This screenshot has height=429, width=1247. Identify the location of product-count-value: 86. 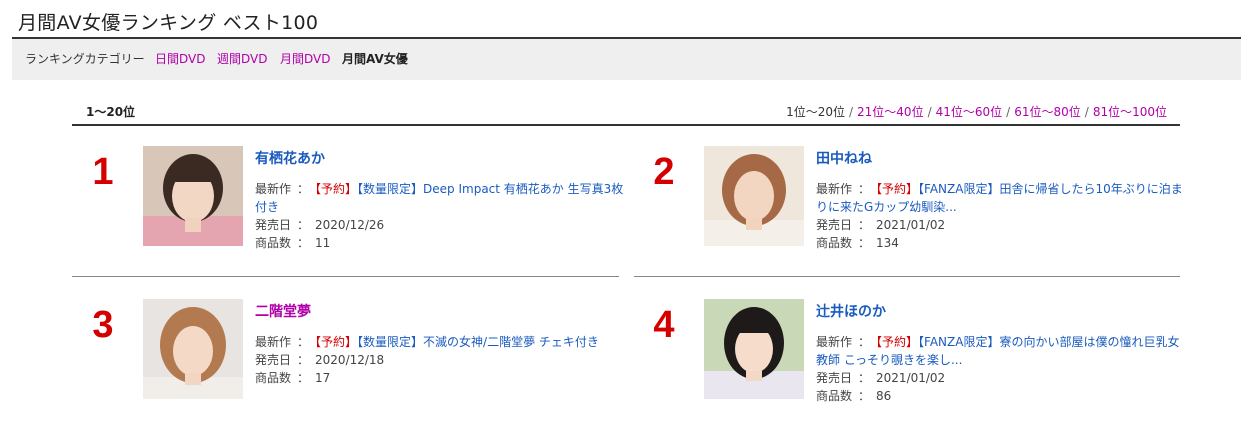
(884, 396).